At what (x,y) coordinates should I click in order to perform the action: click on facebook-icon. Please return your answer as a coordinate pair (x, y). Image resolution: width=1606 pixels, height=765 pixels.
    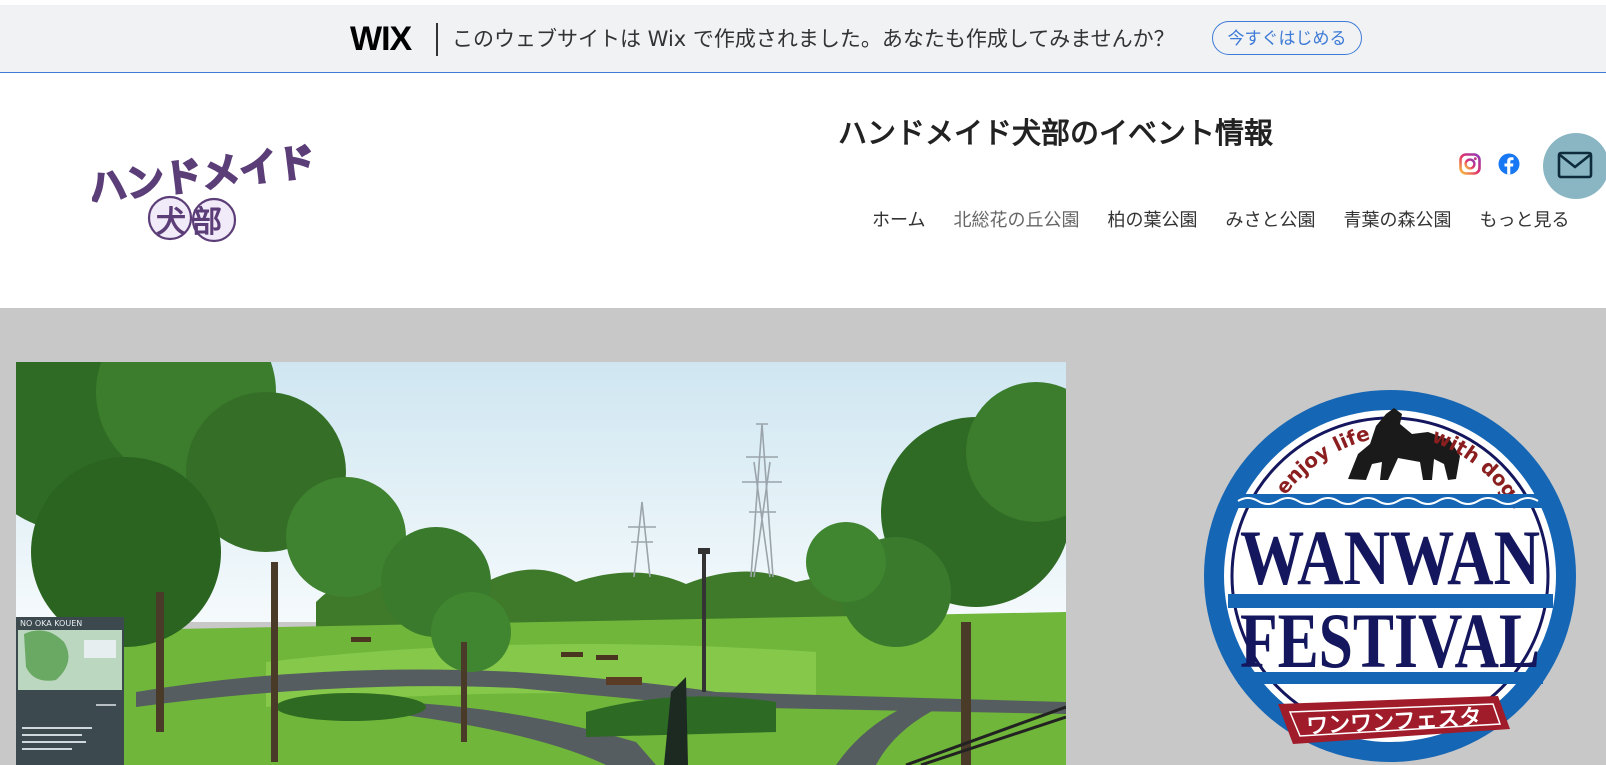
    Looking at the image, I should click on (1509, 164).